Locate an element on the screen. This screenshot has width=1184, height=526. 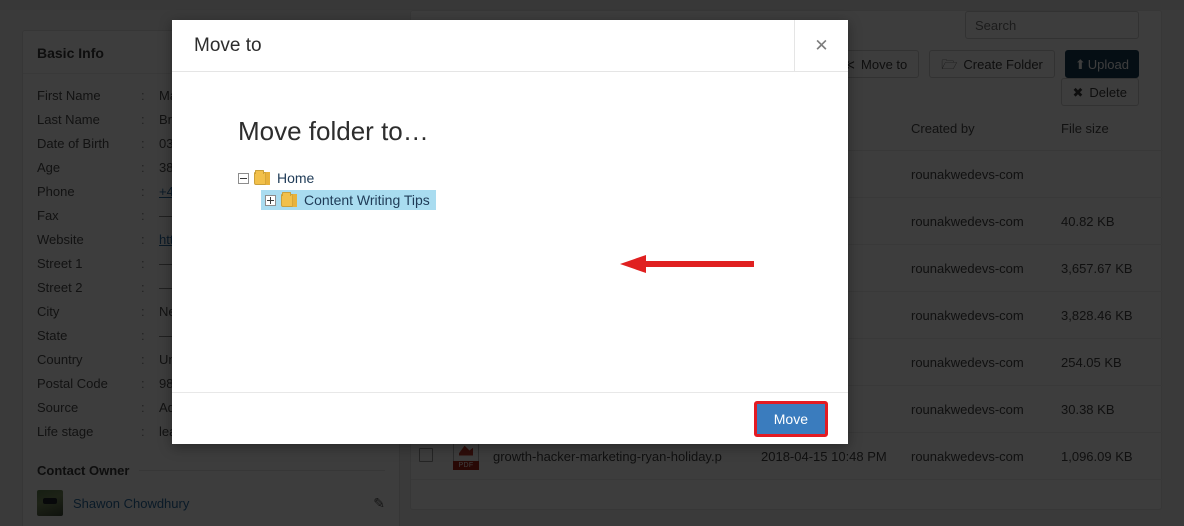
move-confirm-button: Move is located at coordinates (790, 419).